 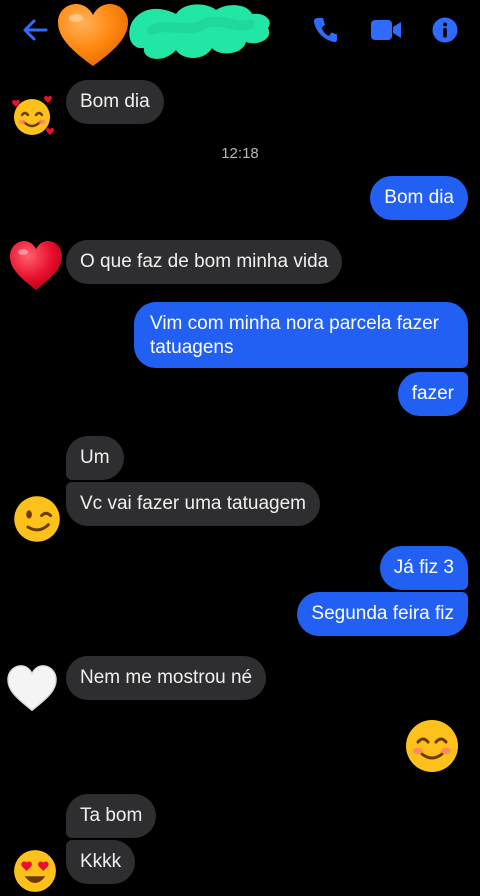 What do you see at coordinates (423, 568) in the screenshot?
I see `message-bubble-outgoing: Já fiz 3` at bounding box center [423, 568].